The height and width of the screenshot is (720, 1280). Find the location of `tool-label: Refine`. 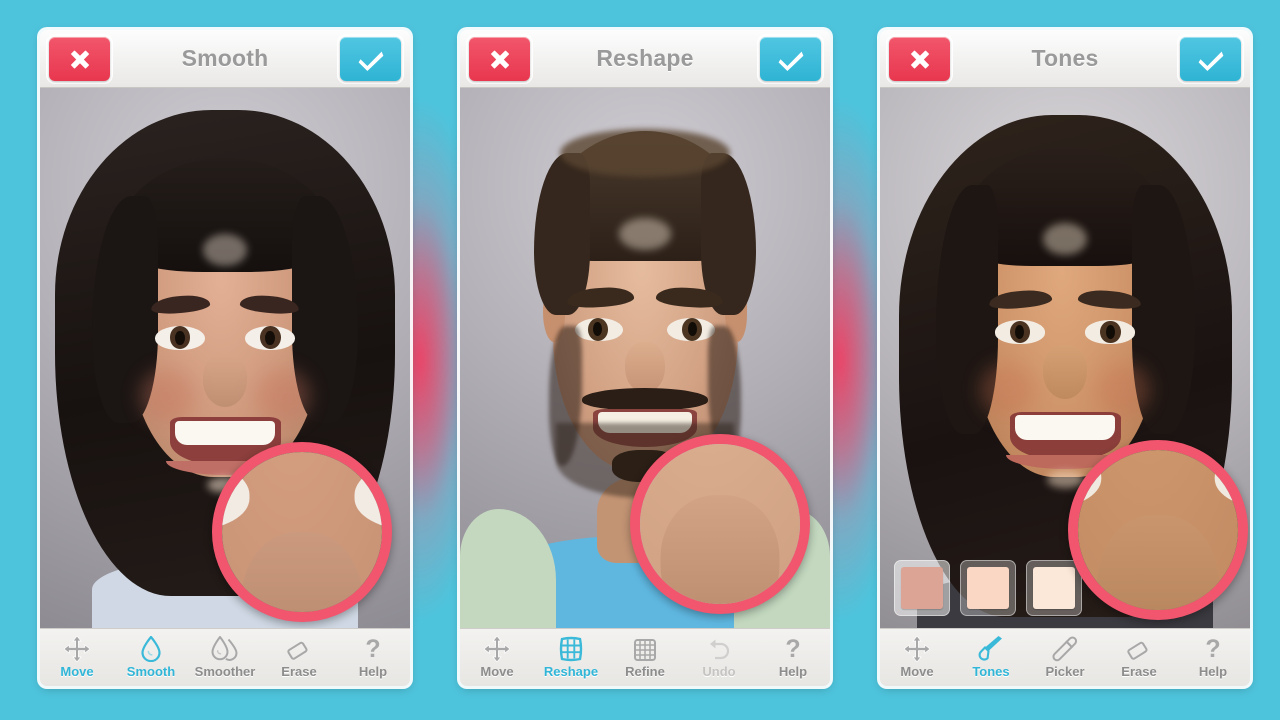

tool-label: Refine is located at coordinates (645, 671).